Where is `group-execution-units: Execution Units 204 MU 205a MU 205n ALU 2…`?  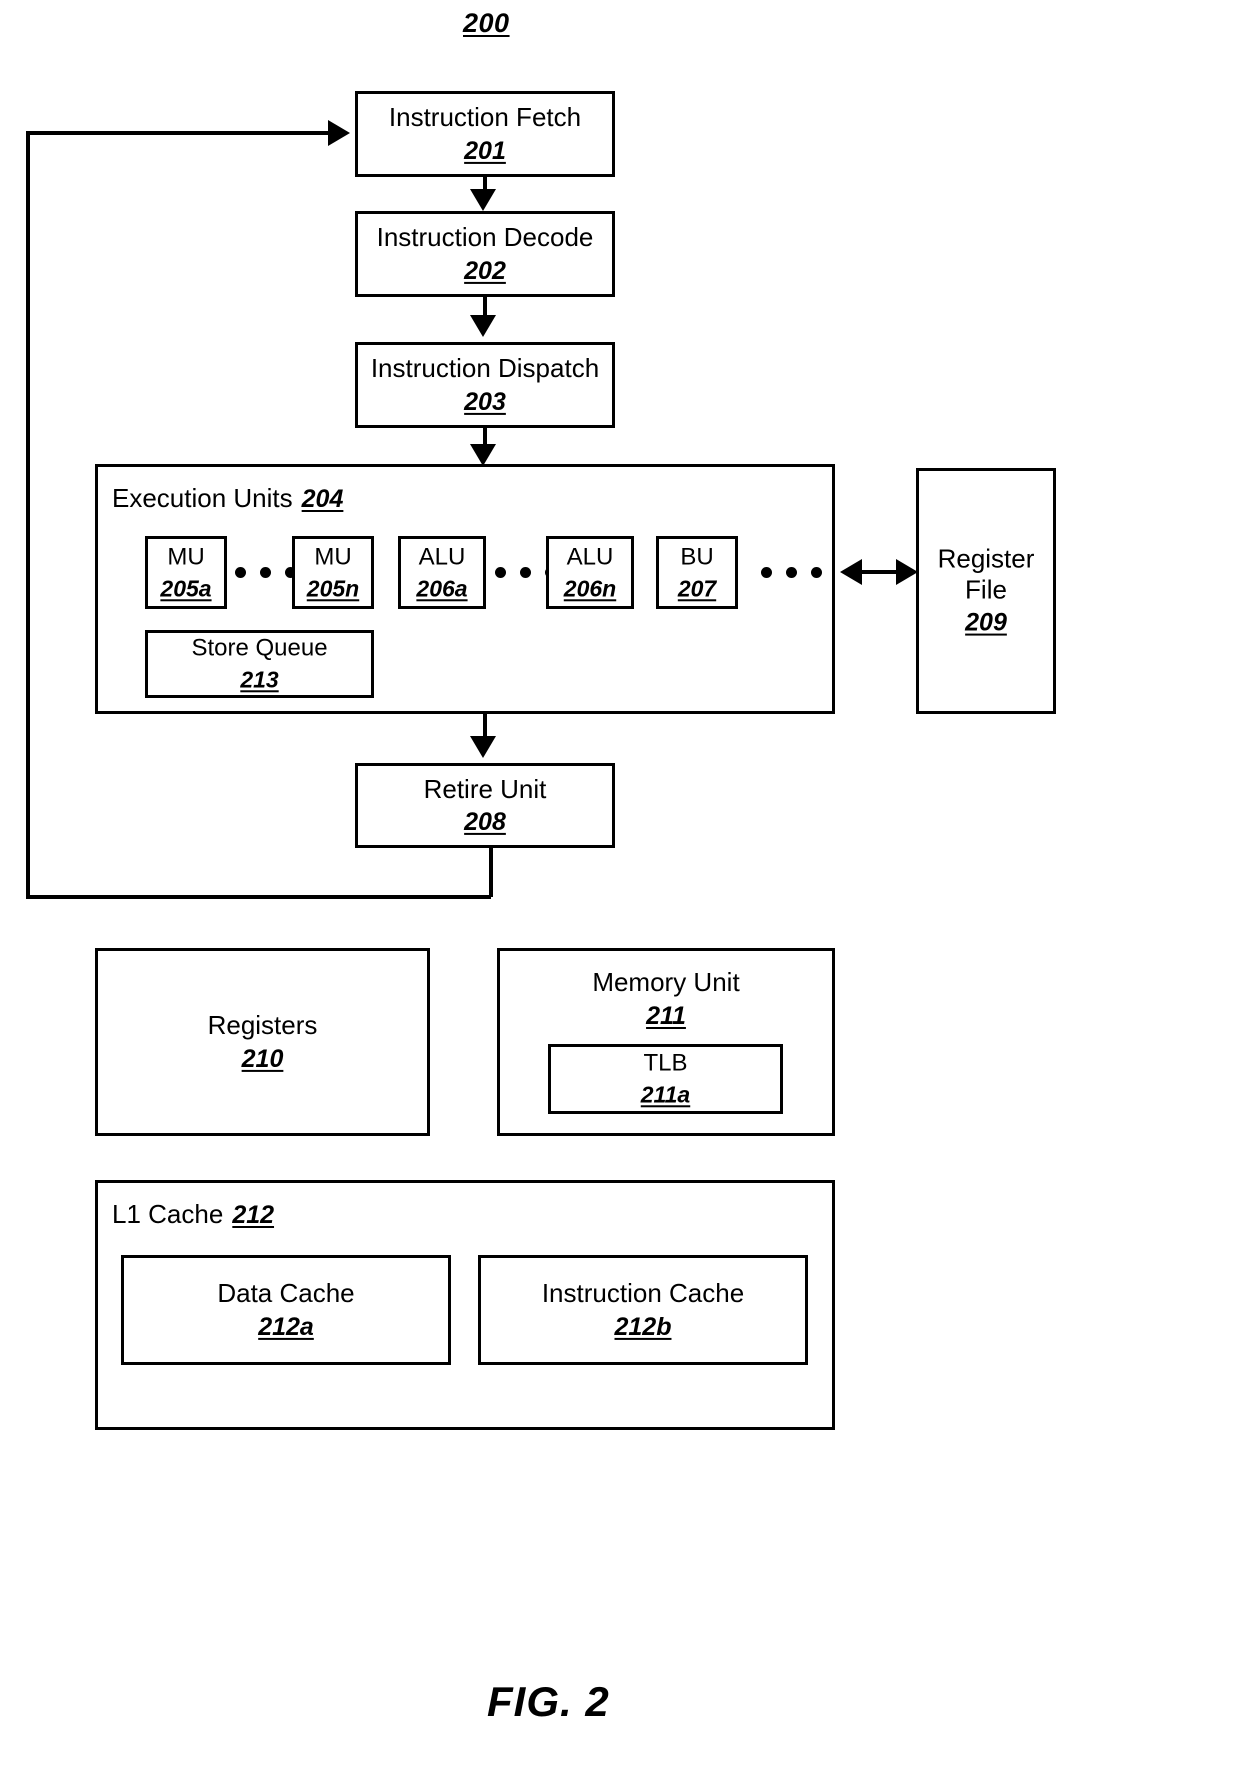 group-execution-units: Execution Units 204 MU 205a MU 205n ALU 2… is located at coordinates (465, 589).